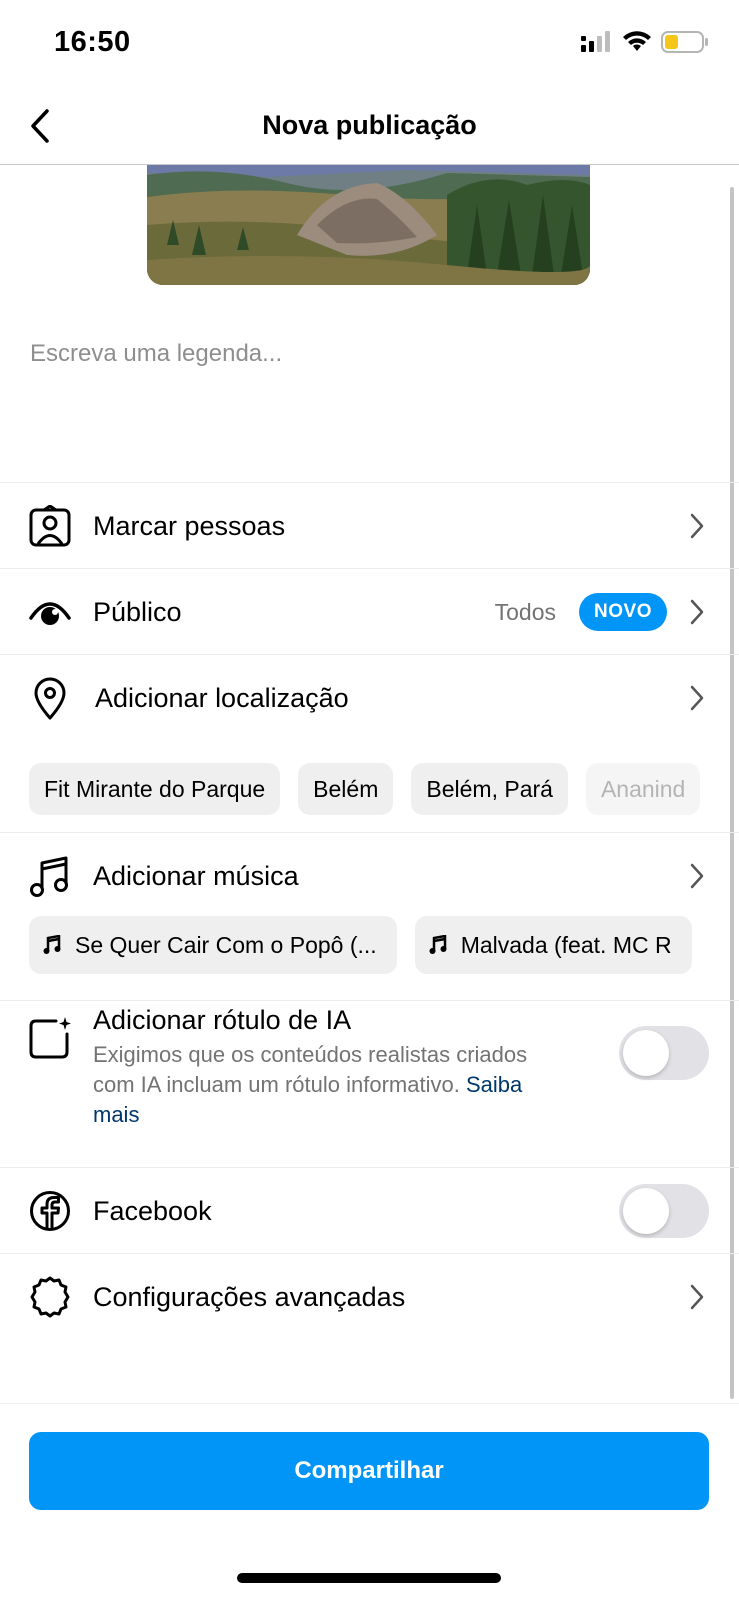  I want to click on page-title: Nova publicação, so click(369, 125).